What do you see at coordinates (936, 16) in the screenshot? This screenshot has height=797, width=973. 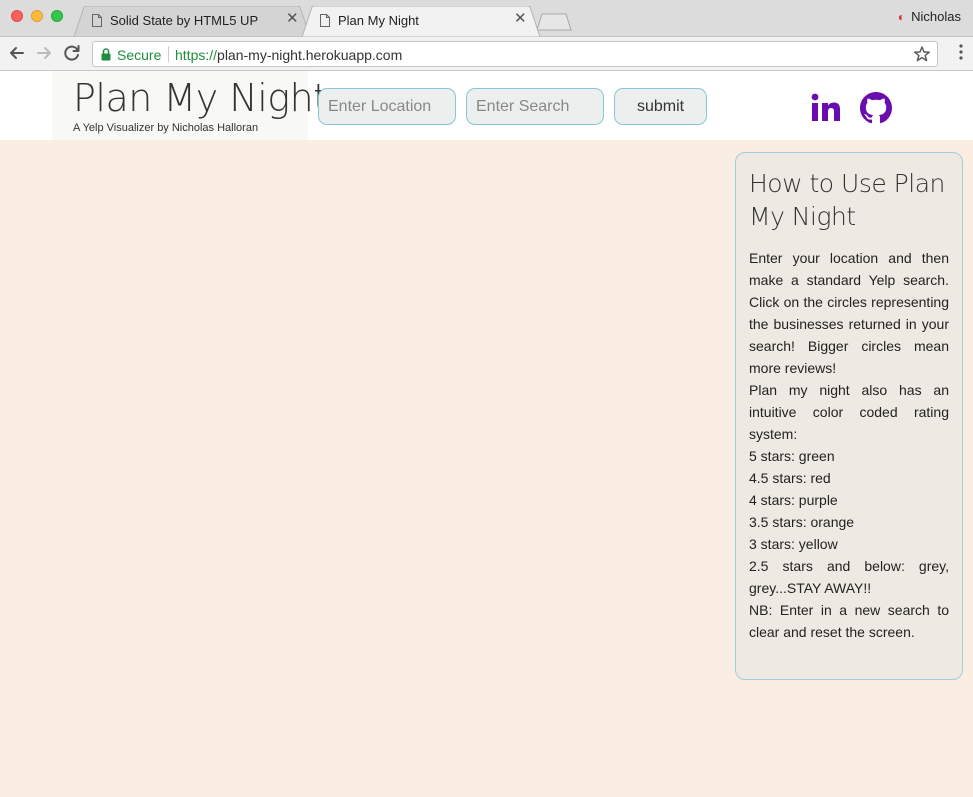 I see `profile-name: Nicholas` at bounding box center [936, 16].